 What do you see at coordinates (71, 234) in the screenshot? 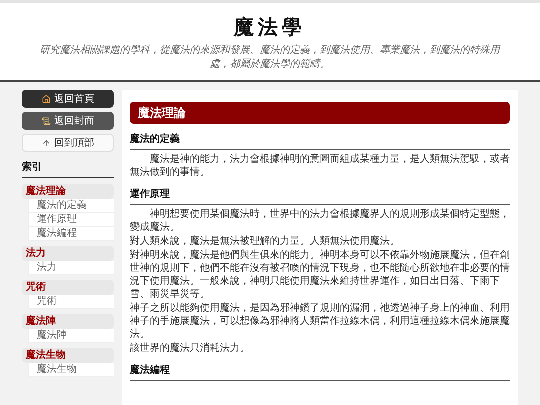
I see `index-item-link: 魔法編程` at bounding box center [71, 234].